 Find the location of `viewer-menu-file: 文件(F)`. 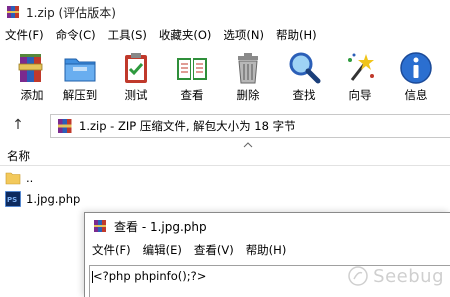

viewer-menu-file: 文件(F) is located at coordinates (111, 250).